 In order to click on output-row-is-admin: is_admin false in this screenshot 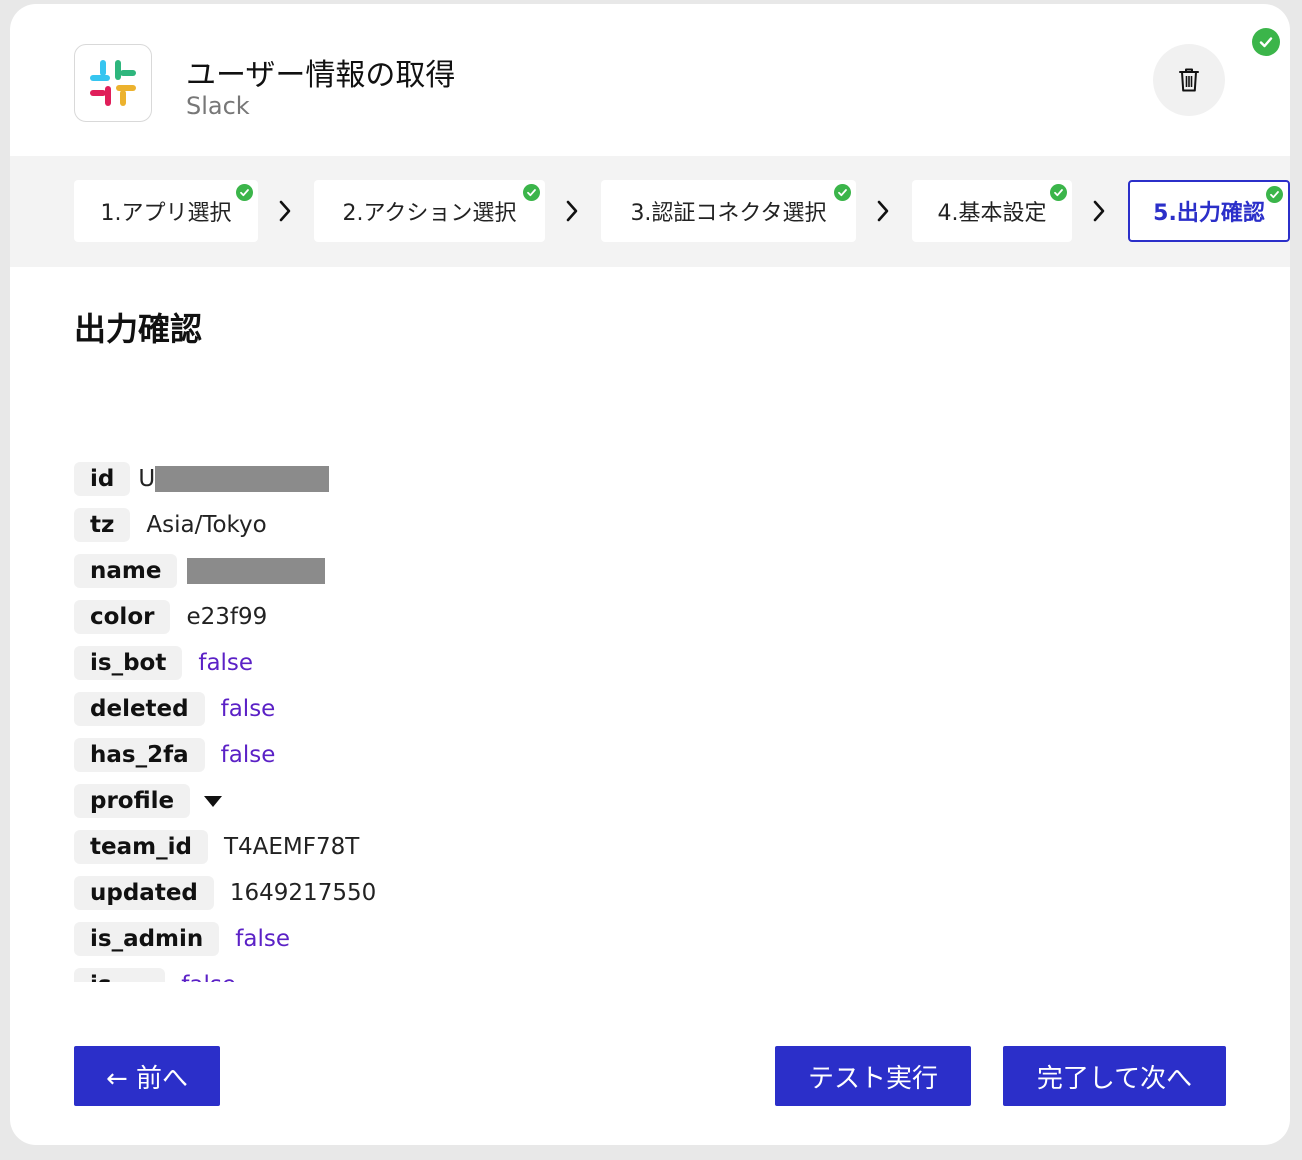, I will do `click(182, 939)`.